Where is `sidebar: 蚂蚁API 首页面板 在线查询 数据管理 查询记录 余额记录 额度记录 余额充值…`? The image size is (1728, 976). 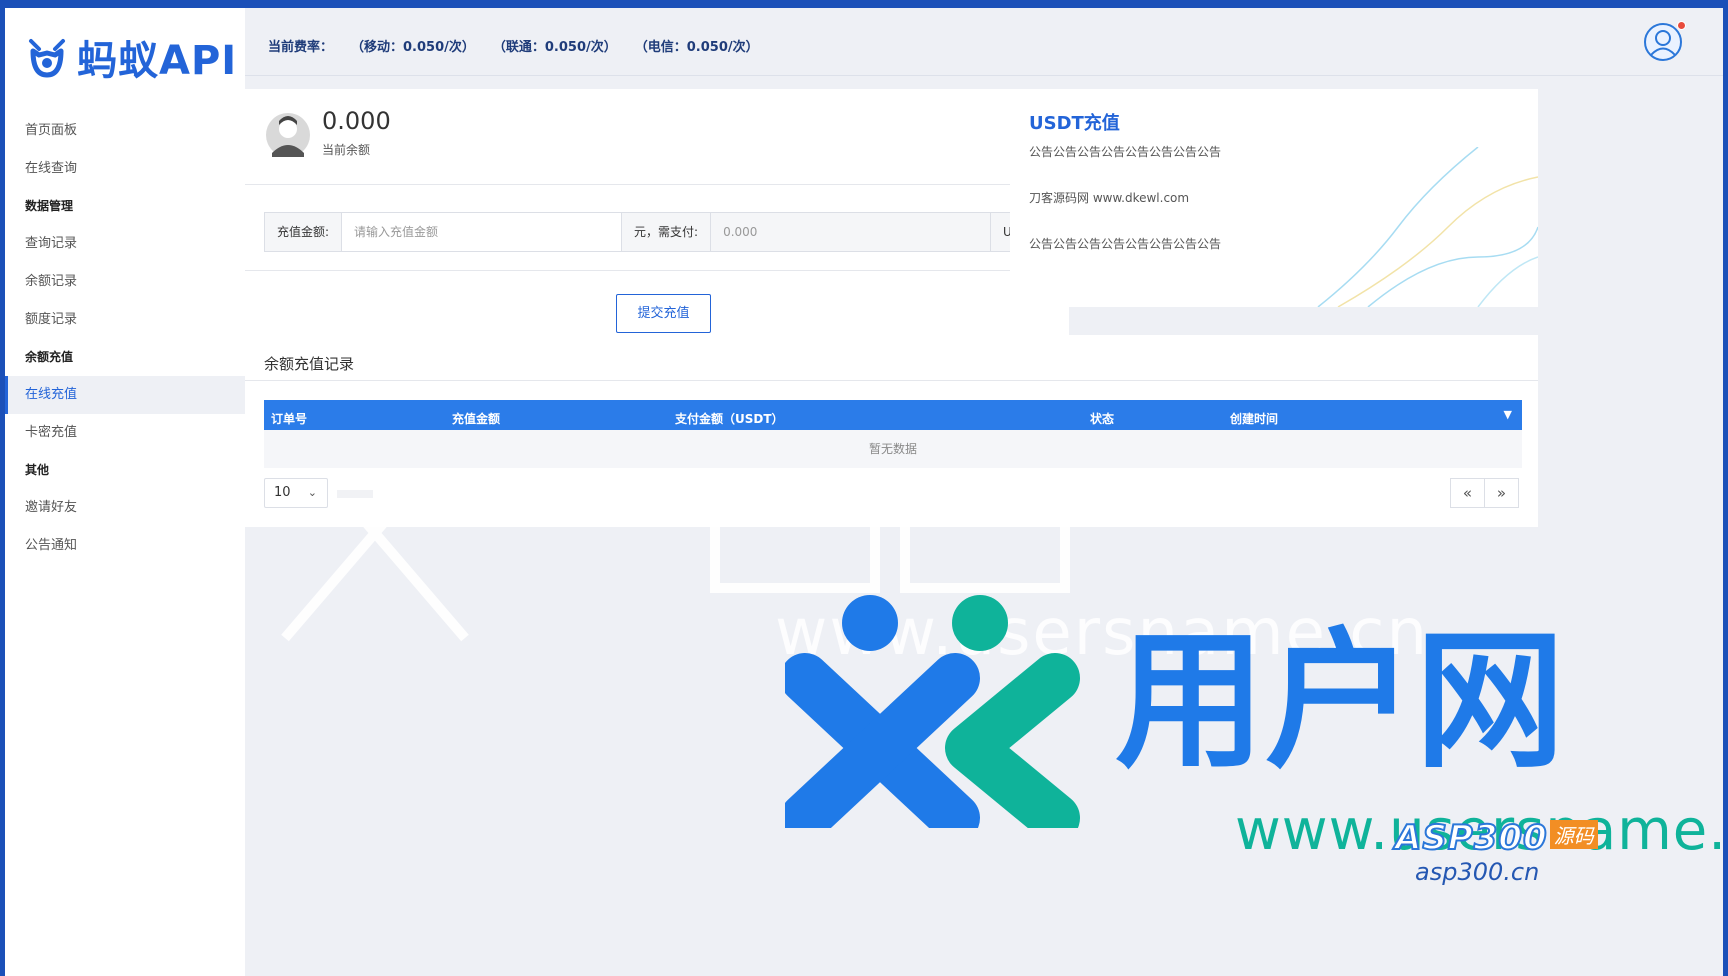 sidebar: 蚂蚁API 首页面板 在线查询 数据管理 查询记录 余额记录 额度记录 余额充值… is located at coordinates (125, 492).